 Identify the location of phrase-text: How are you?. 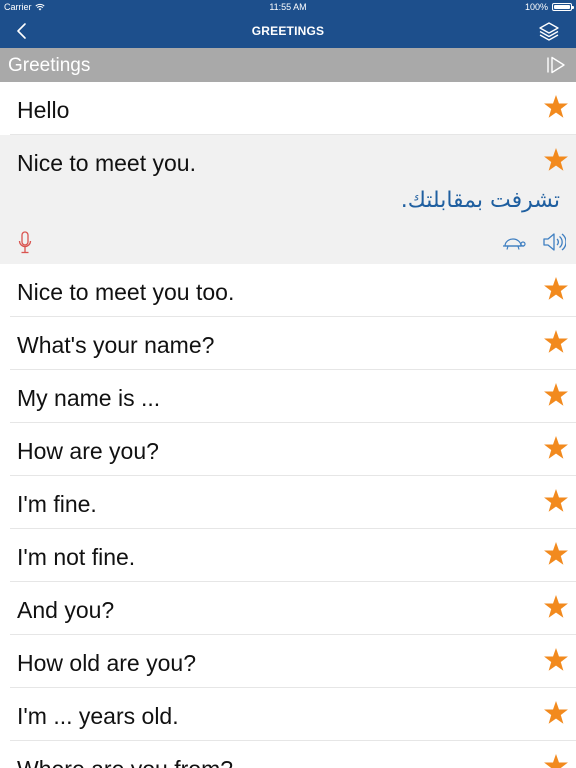
(88, 451).